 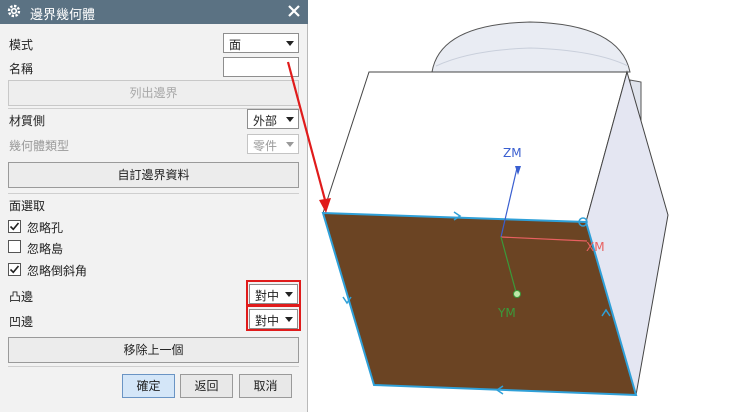 I want to click on material-side-value: 外部, so click(x=265, y=121).